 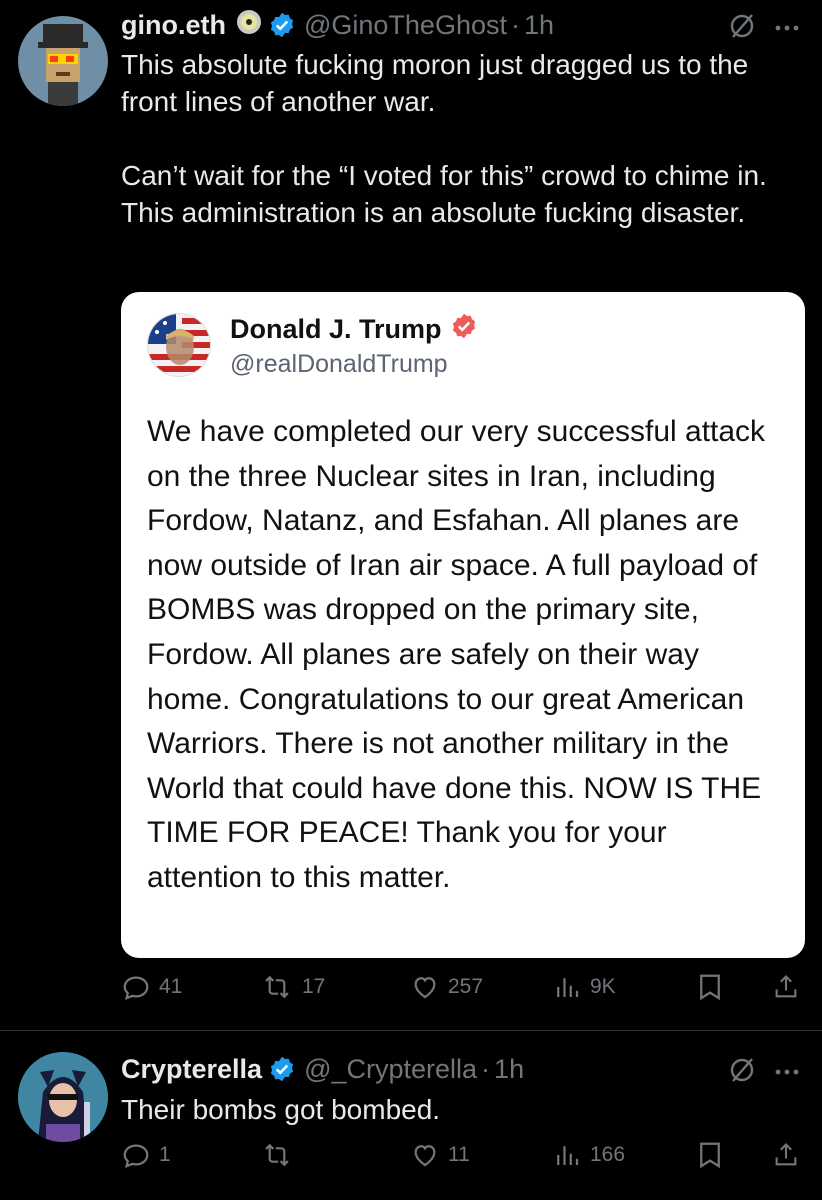 What do you see at coordinates (151, 987) in the screenshot?
I see `reply-button: 41` at bounding box center [151, 987].